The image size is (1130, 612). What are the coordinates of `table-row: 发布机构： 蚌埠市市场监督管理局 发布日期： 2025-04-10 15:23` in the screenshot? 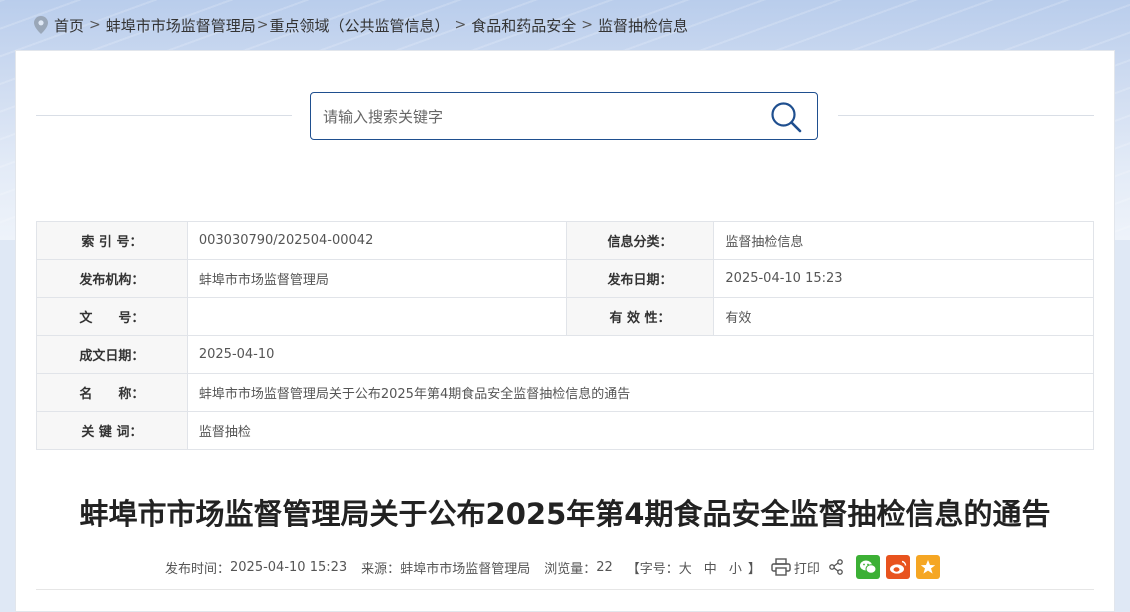 It's located at (565, 278).